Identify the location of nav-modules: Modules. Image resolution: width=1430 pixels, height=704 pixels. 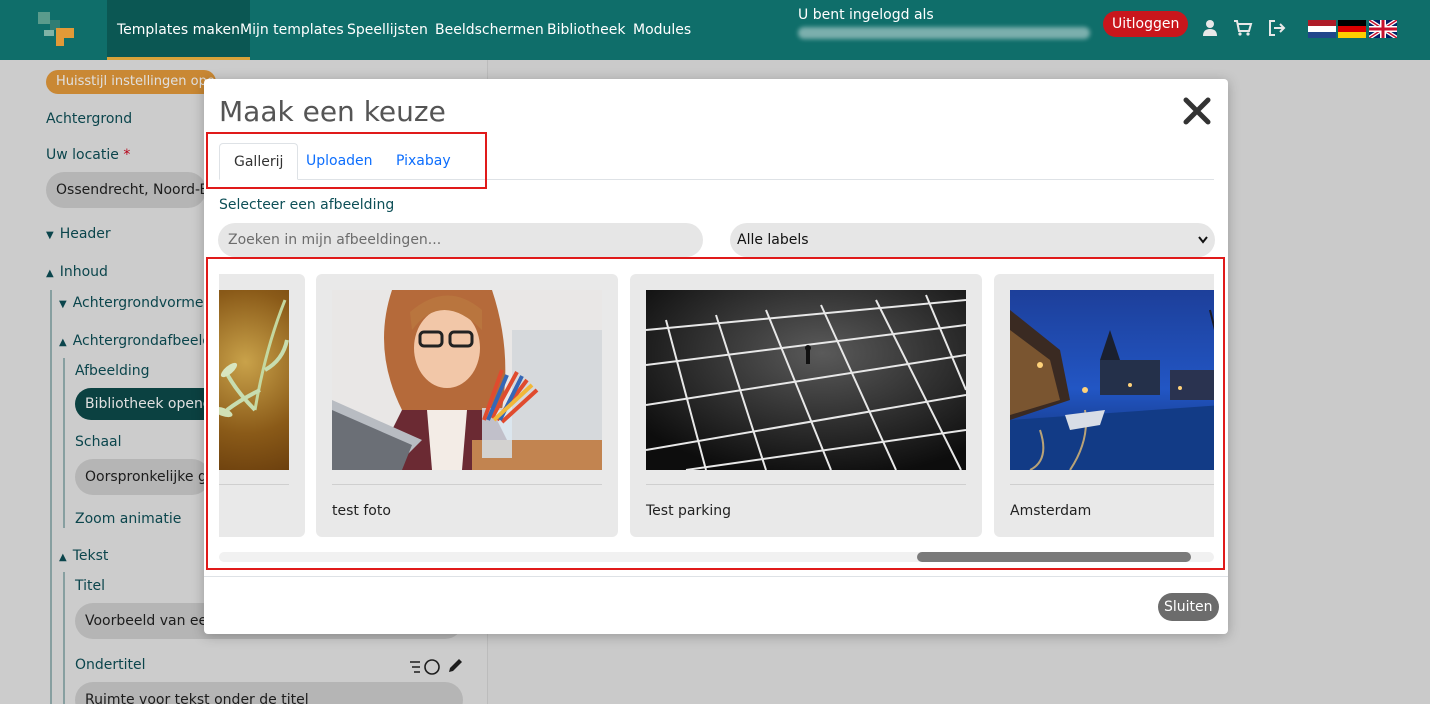
(662, 30).